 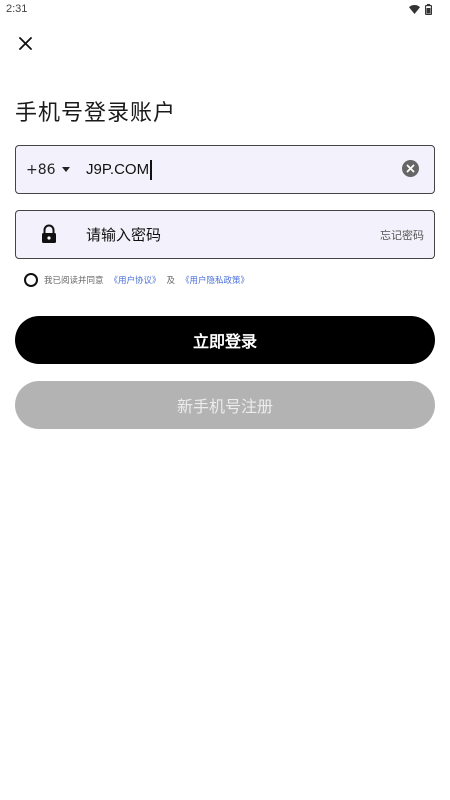 I want to click on password-input: 请输入密码, so click(x=216, y=234).